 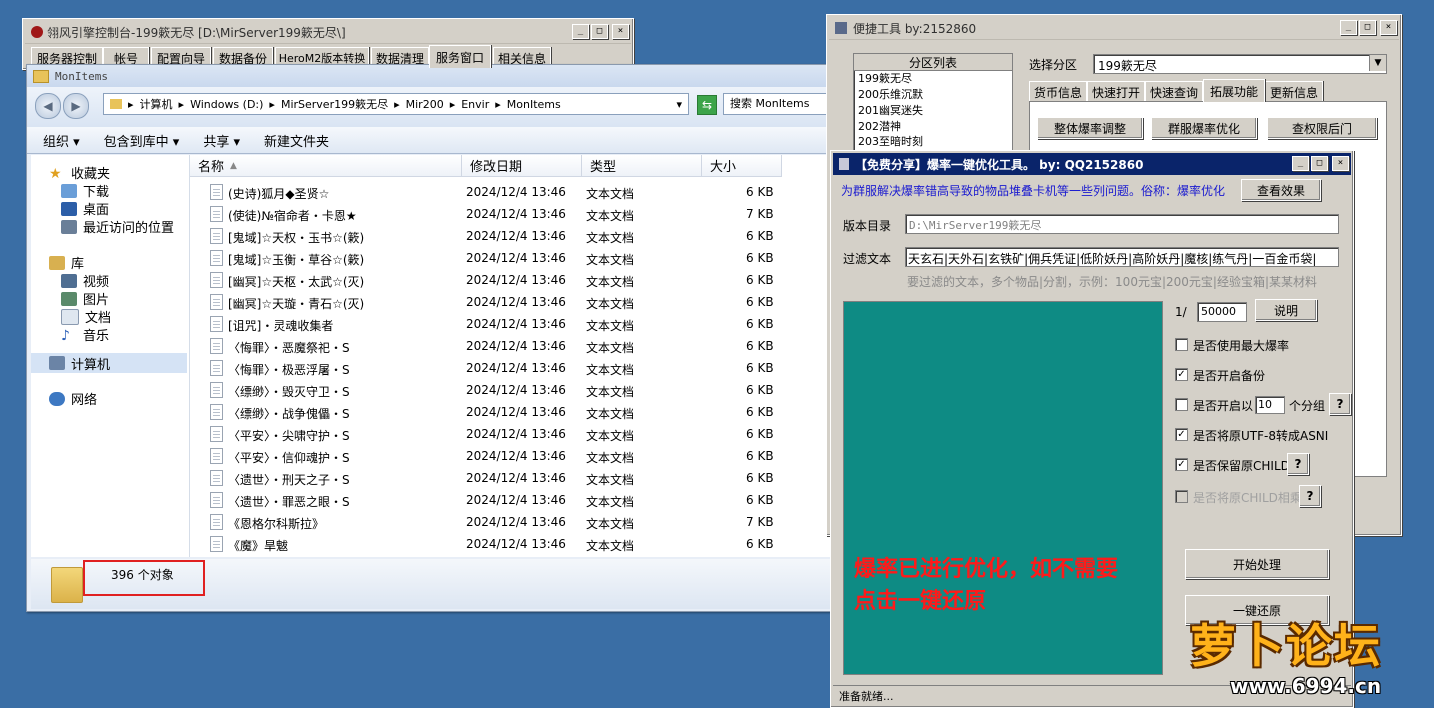 I want to click on breadcrumb-envir: Envir, so click(x=475, y=104).